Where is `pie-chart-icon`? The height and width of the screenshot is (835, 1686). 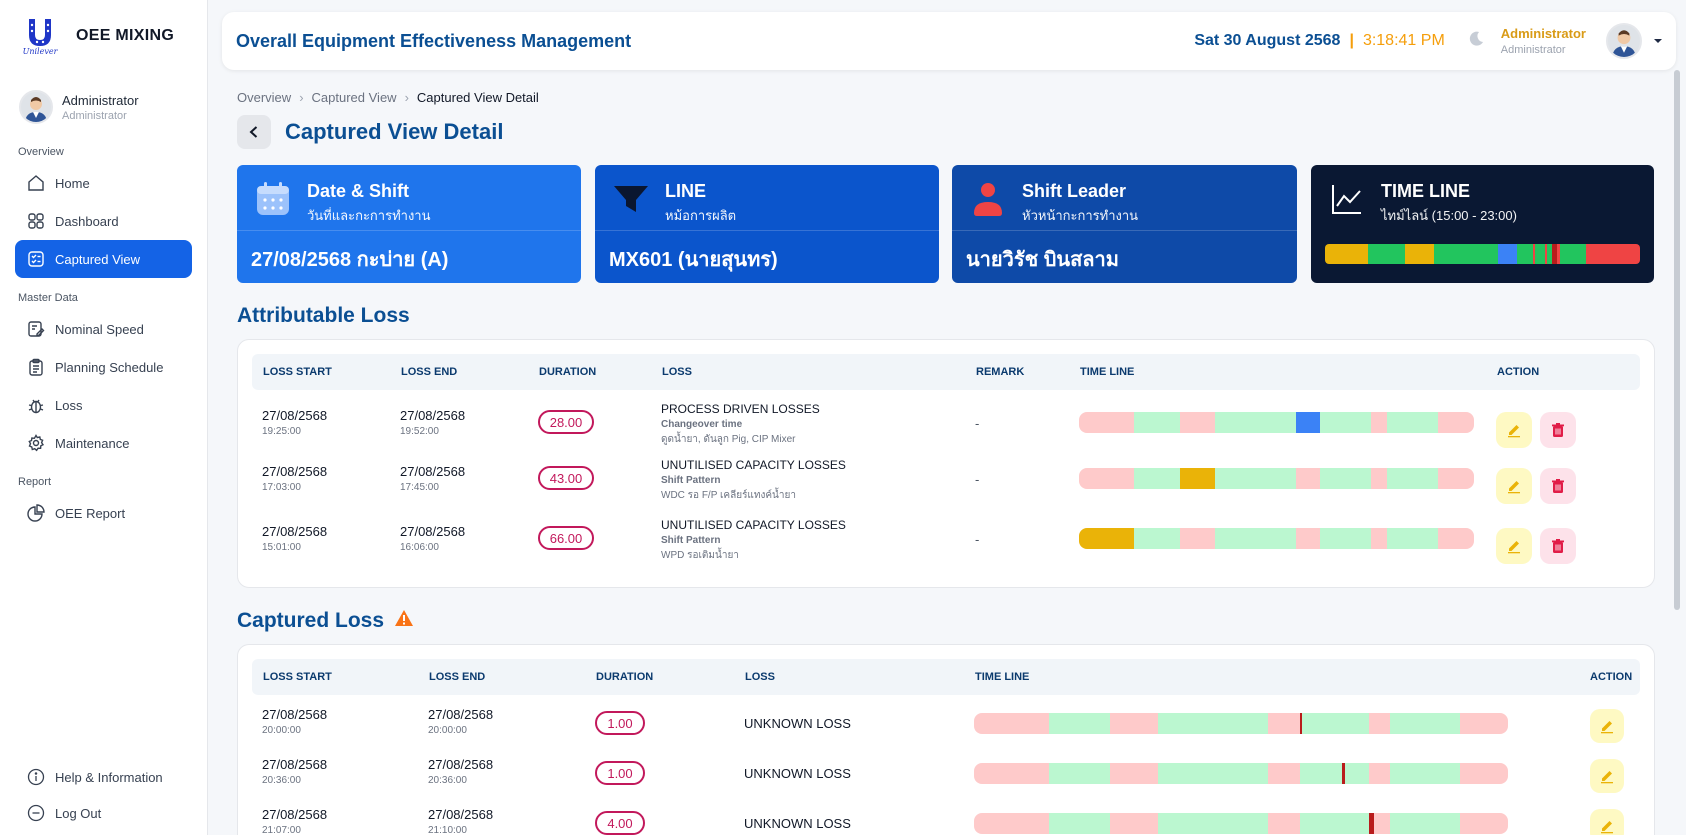
pie-chart-icon is located at coordinates (36, 513).